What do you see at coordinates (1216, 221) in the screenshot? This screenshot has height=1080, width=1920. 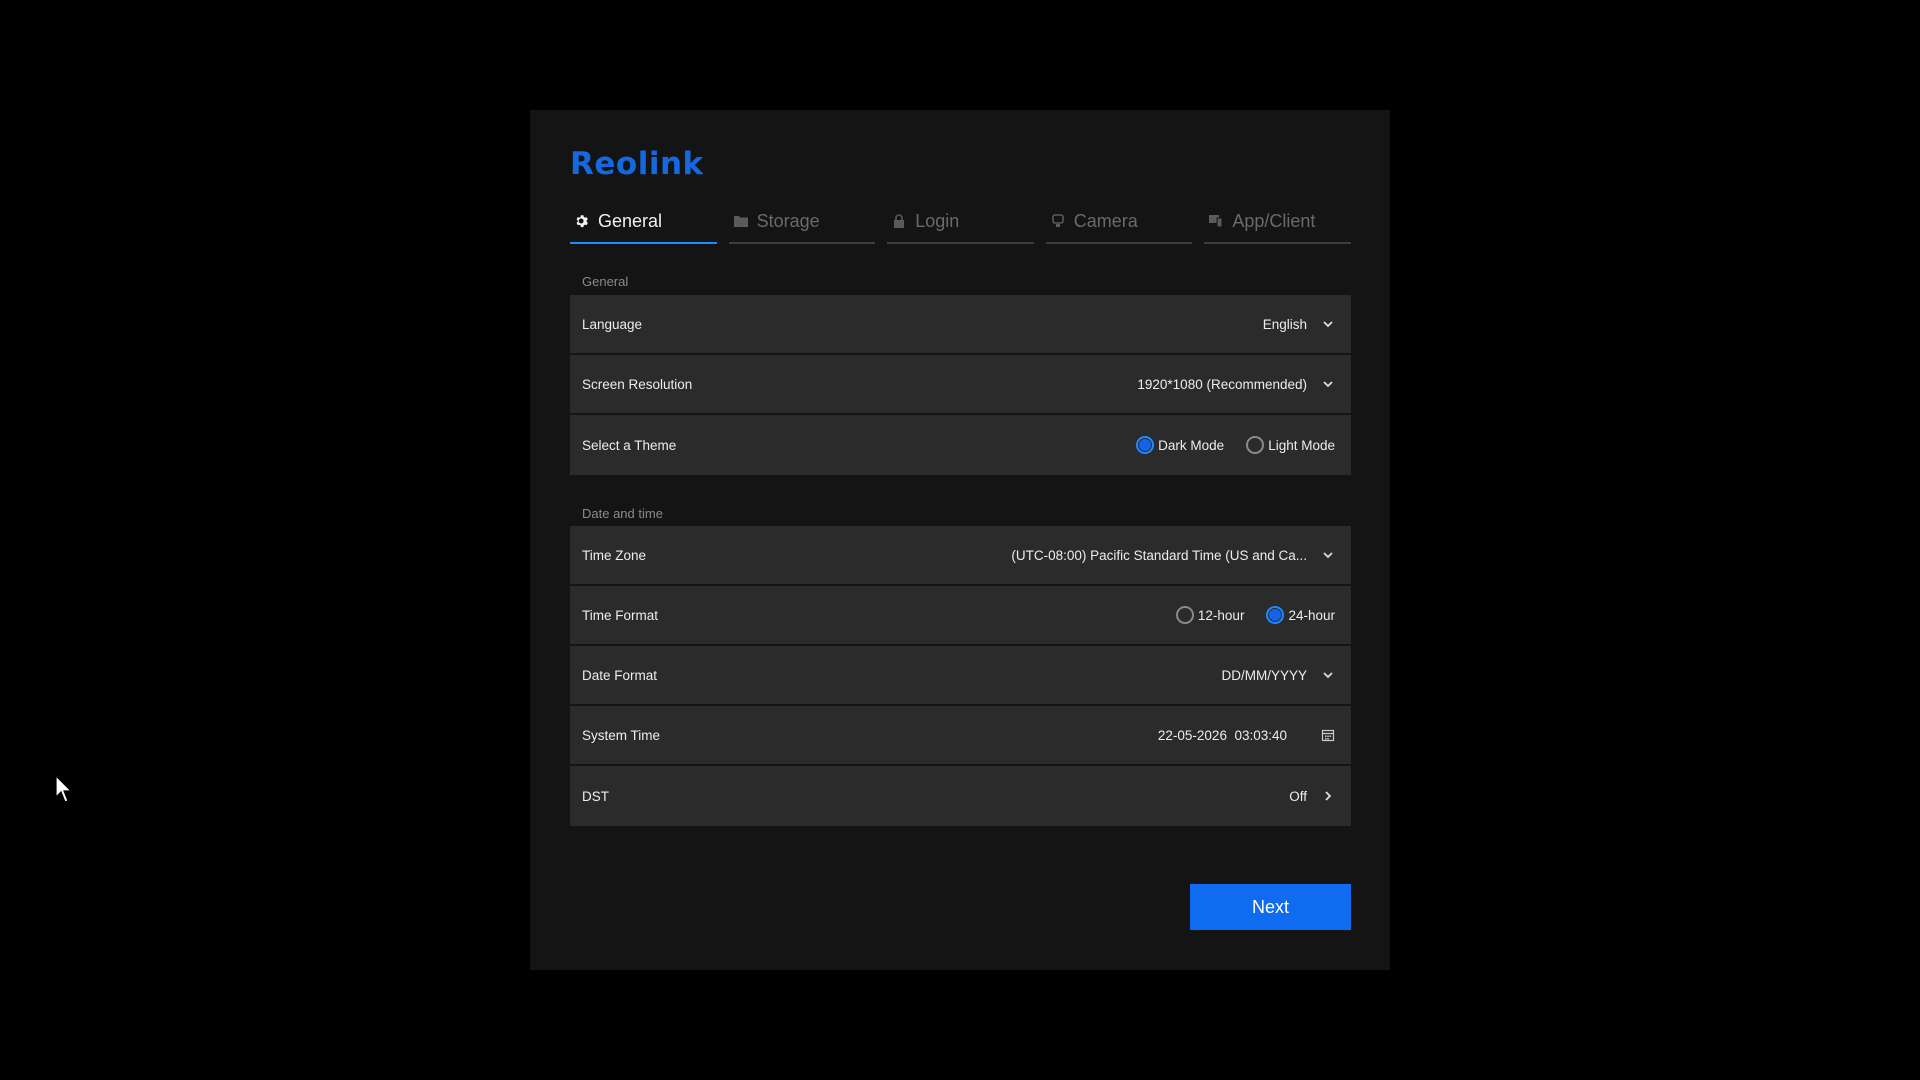 I see `devices-icon` at bounding box center [1216, 221].